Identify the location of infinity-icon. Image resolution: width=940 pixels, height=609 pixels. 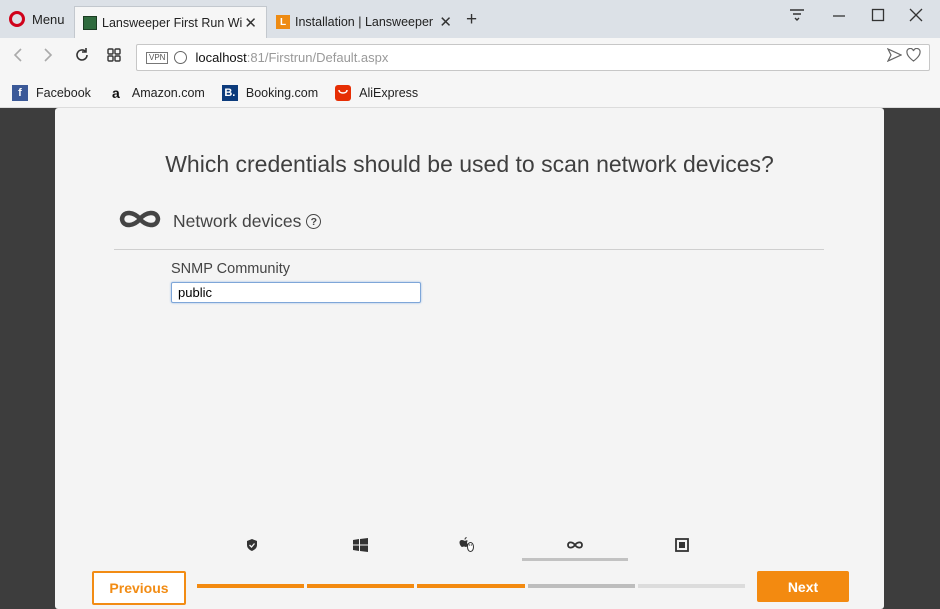
(140, 221).